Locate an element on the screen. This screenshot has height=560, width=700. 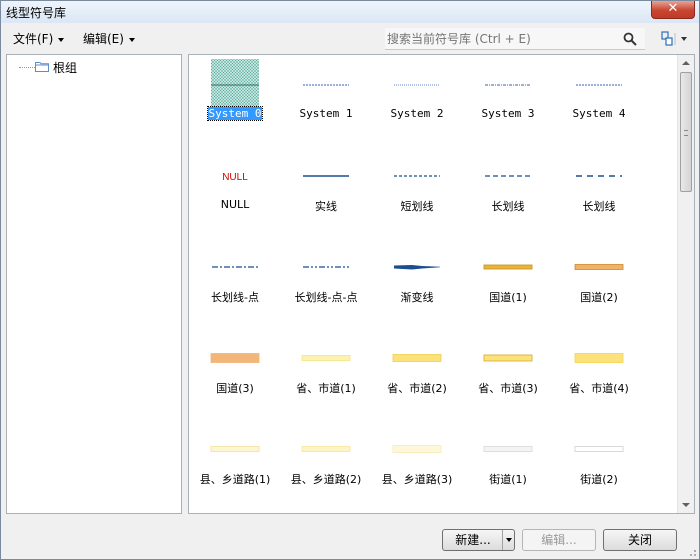
symbol-label-text: System 3 is located at coordinates (508, 113).